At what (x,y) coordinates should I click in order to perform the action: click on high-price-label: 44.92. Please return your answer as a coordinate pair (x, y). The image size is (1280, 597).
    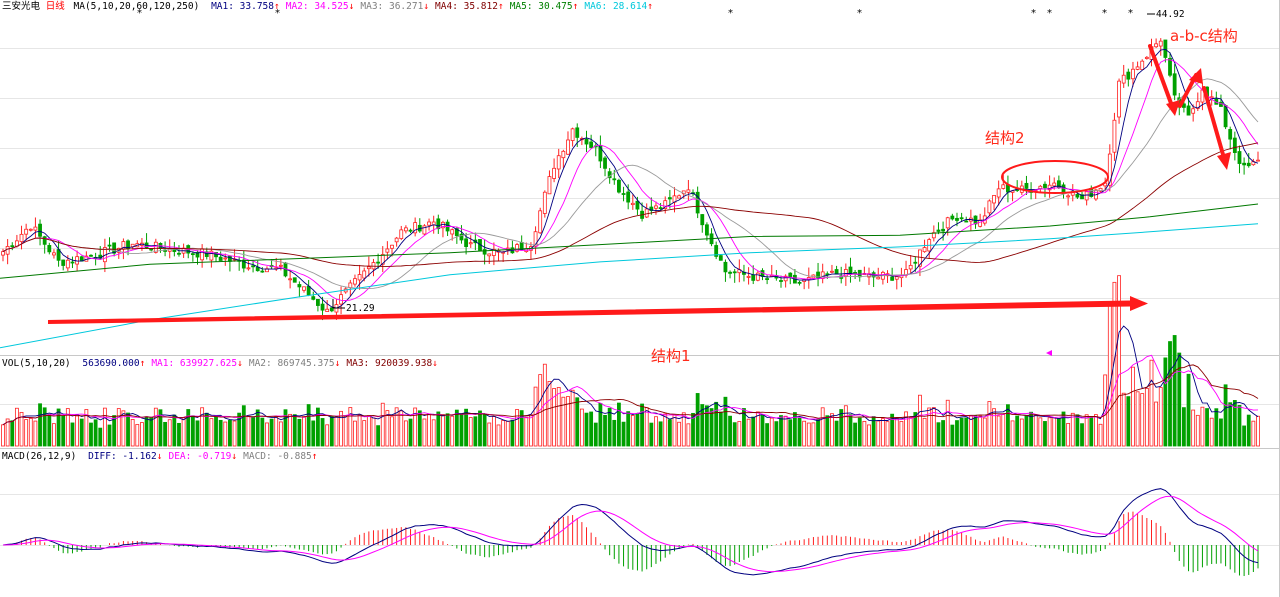
    Looking at the image, I should click on (1170, 14).